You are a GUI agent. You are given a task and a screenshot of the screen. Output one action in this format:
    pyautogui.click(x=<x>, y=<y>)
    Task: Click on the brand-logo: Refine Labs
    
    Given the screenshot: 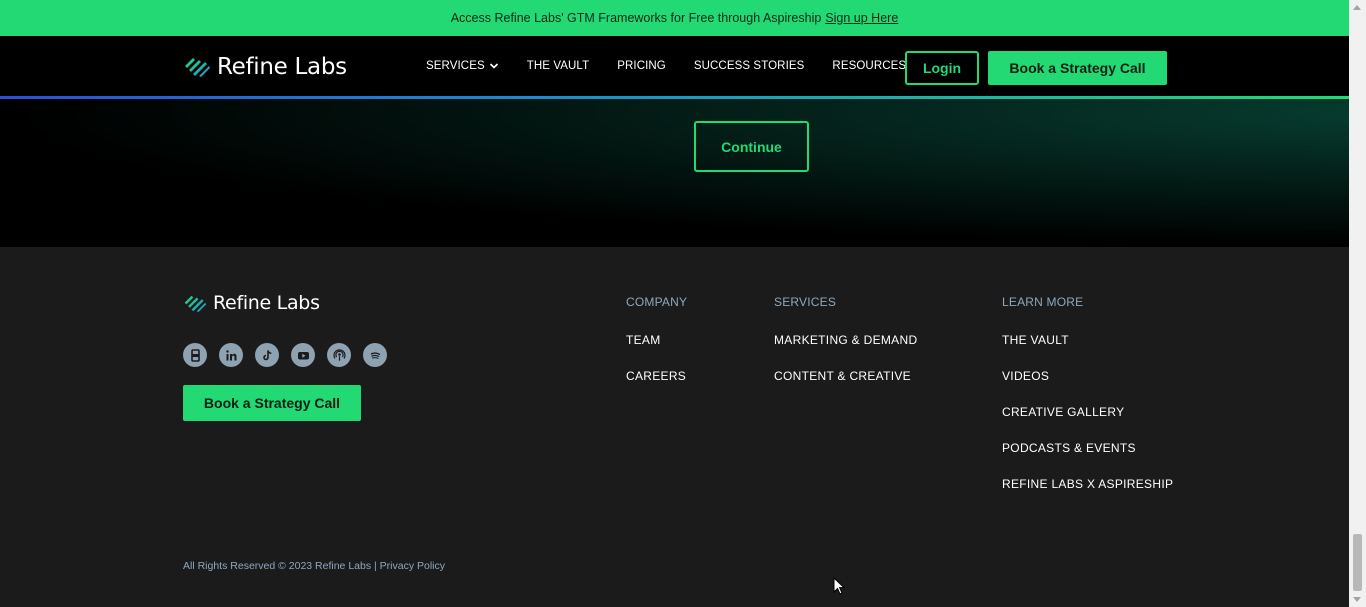 What is the action you would take?
    pyautogui.click(x=265, y=67)
    